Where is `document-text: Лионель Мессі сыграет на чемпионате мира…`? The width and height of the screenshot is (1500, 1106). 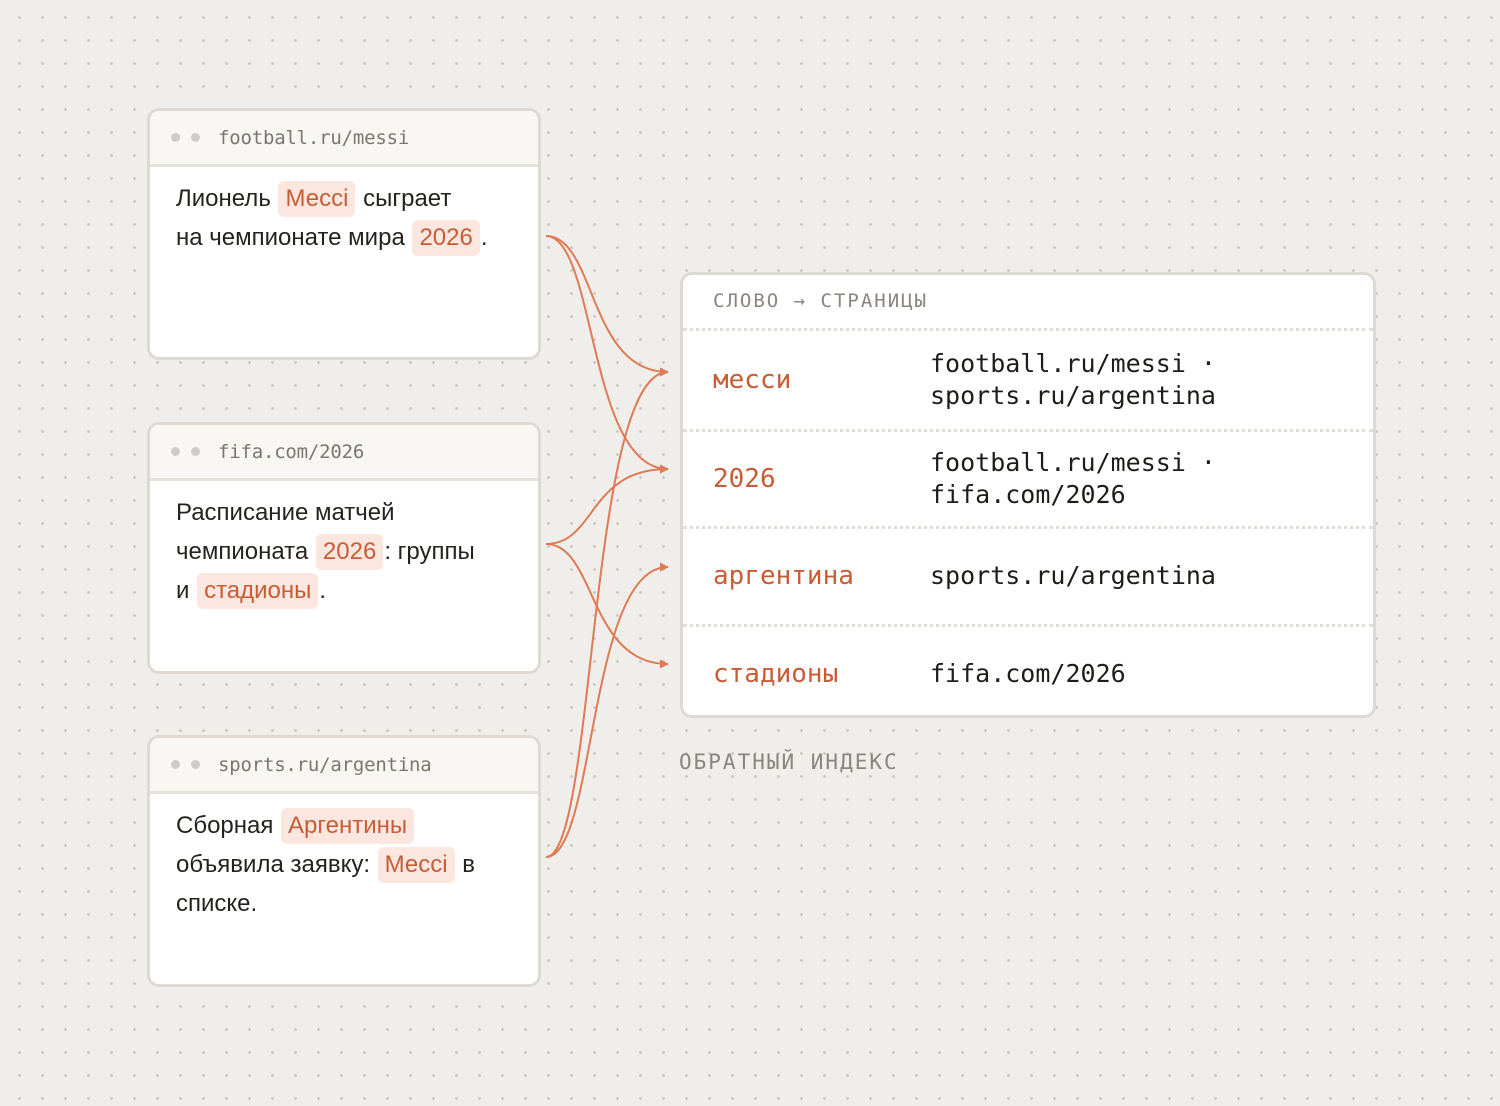
document-text: Лионель Мессі сыграет на чемпионате мира… is located at coordinates (344, 212).